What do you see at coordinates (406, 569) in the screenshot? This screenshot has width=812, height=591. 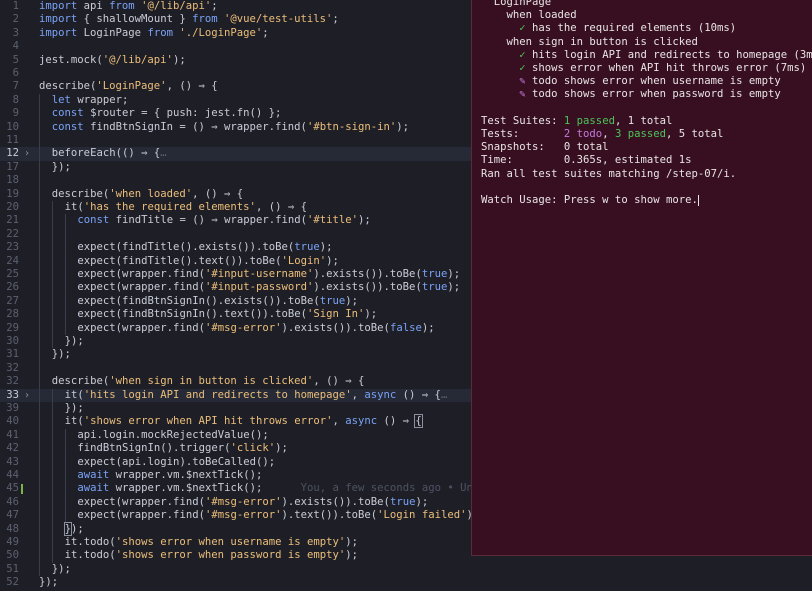 I see `code-line: 51});` at bounding box center [406, 569].